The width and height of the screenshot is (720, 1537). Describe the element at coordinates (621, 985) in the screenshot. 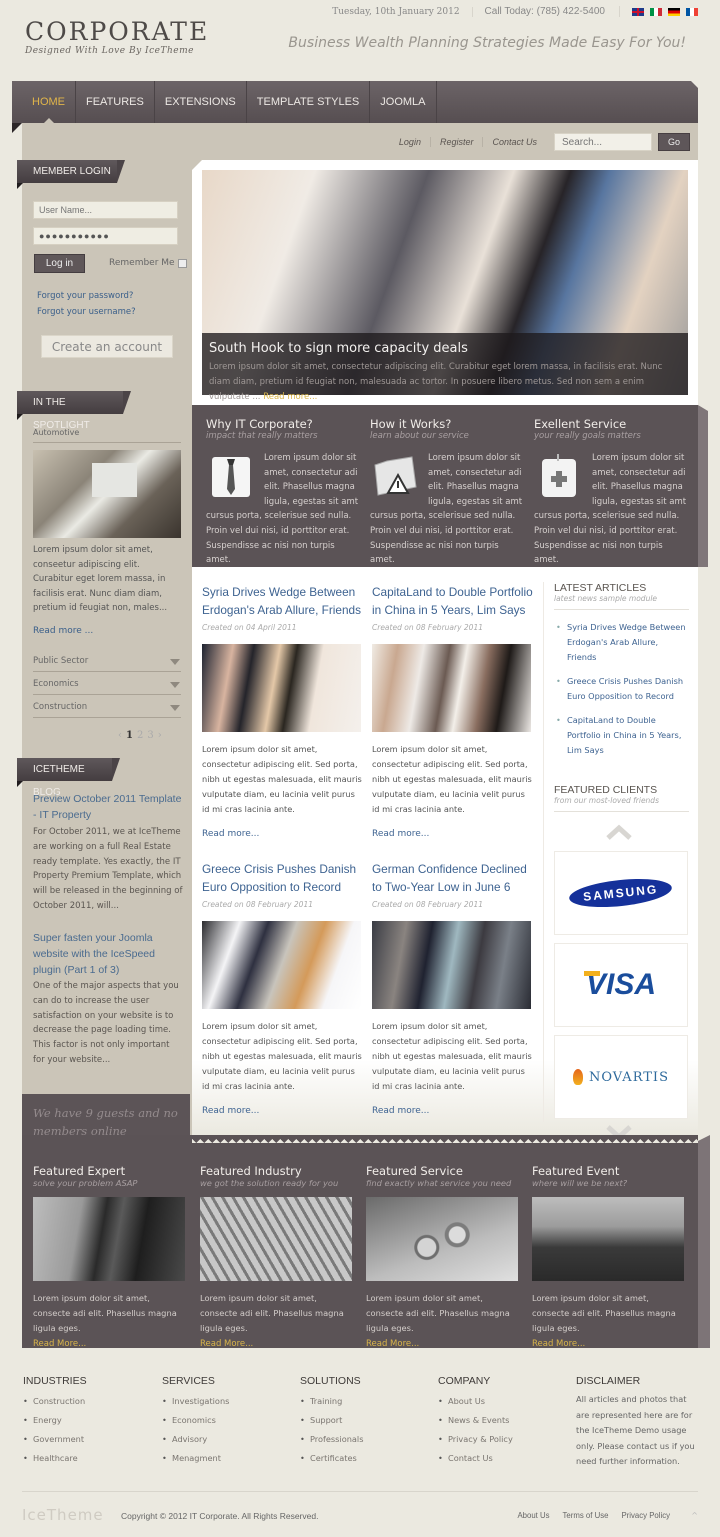

I see `client-logo-visa: VISA` at that location.